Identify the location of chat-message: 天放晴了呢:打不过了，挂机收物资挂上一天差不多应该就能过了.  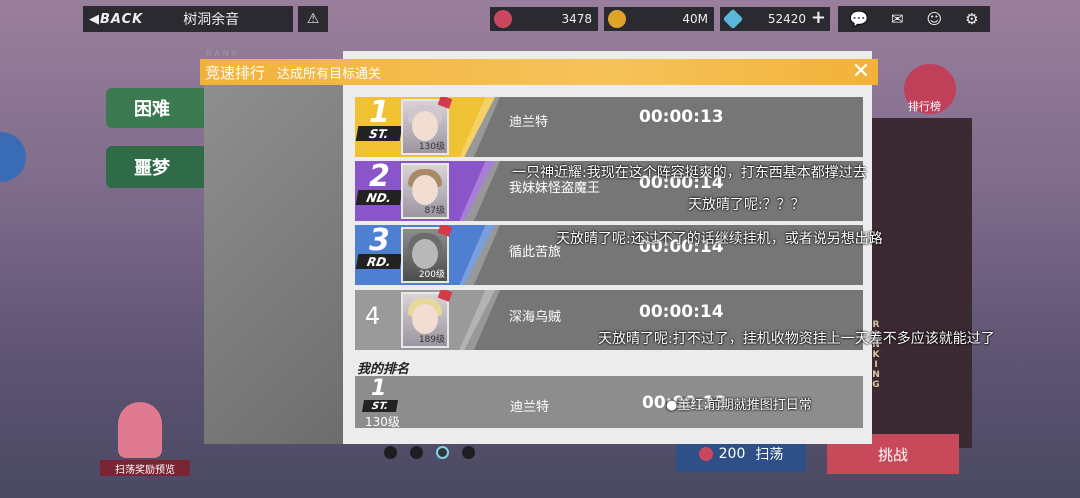
(796, 339).